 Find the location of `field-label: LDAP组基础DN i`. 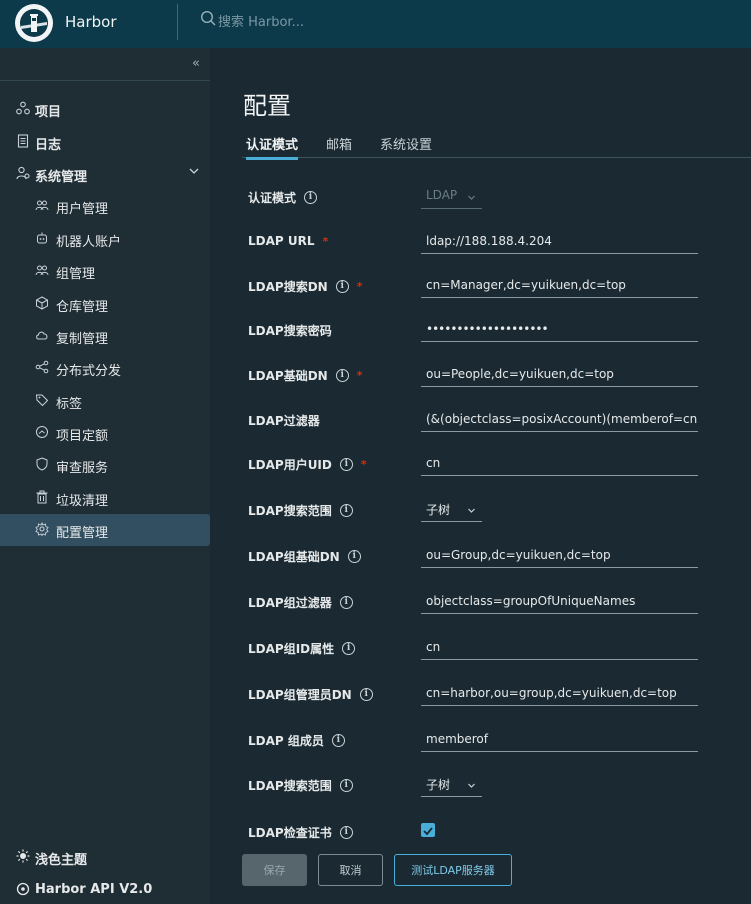

field-label: LDAP组基础DN i is located at coordinates (304, 556).